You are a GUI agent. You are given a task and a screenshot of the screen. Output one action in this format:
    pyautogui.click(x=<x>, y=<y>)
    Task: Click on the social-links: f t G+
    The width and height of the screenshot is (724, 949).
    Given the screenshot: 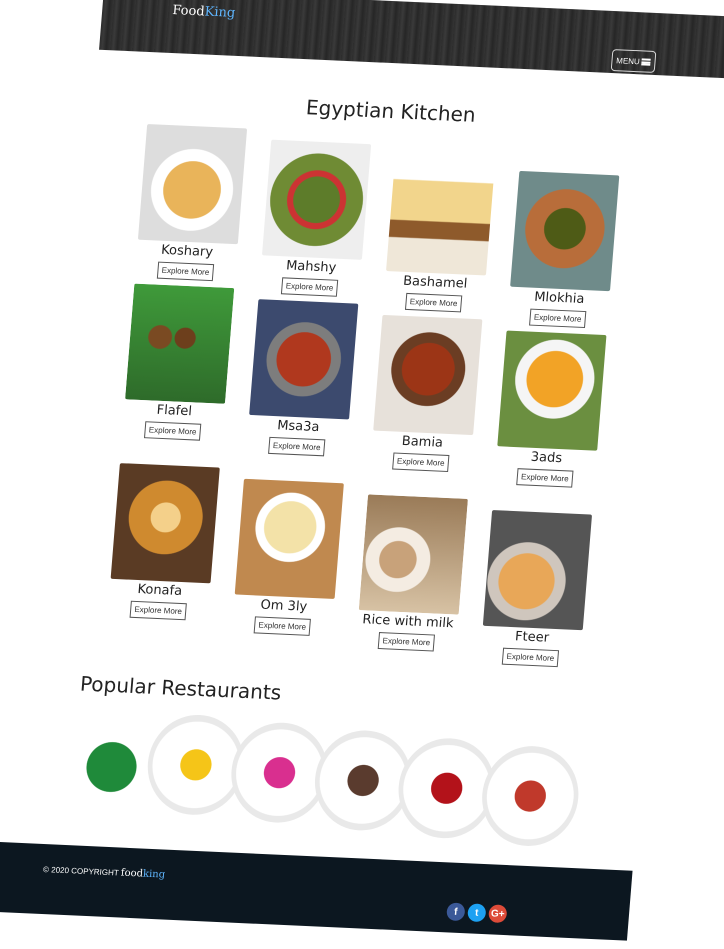 What is the action you would take?
    pyautogui.click(x=477, y=913)
    